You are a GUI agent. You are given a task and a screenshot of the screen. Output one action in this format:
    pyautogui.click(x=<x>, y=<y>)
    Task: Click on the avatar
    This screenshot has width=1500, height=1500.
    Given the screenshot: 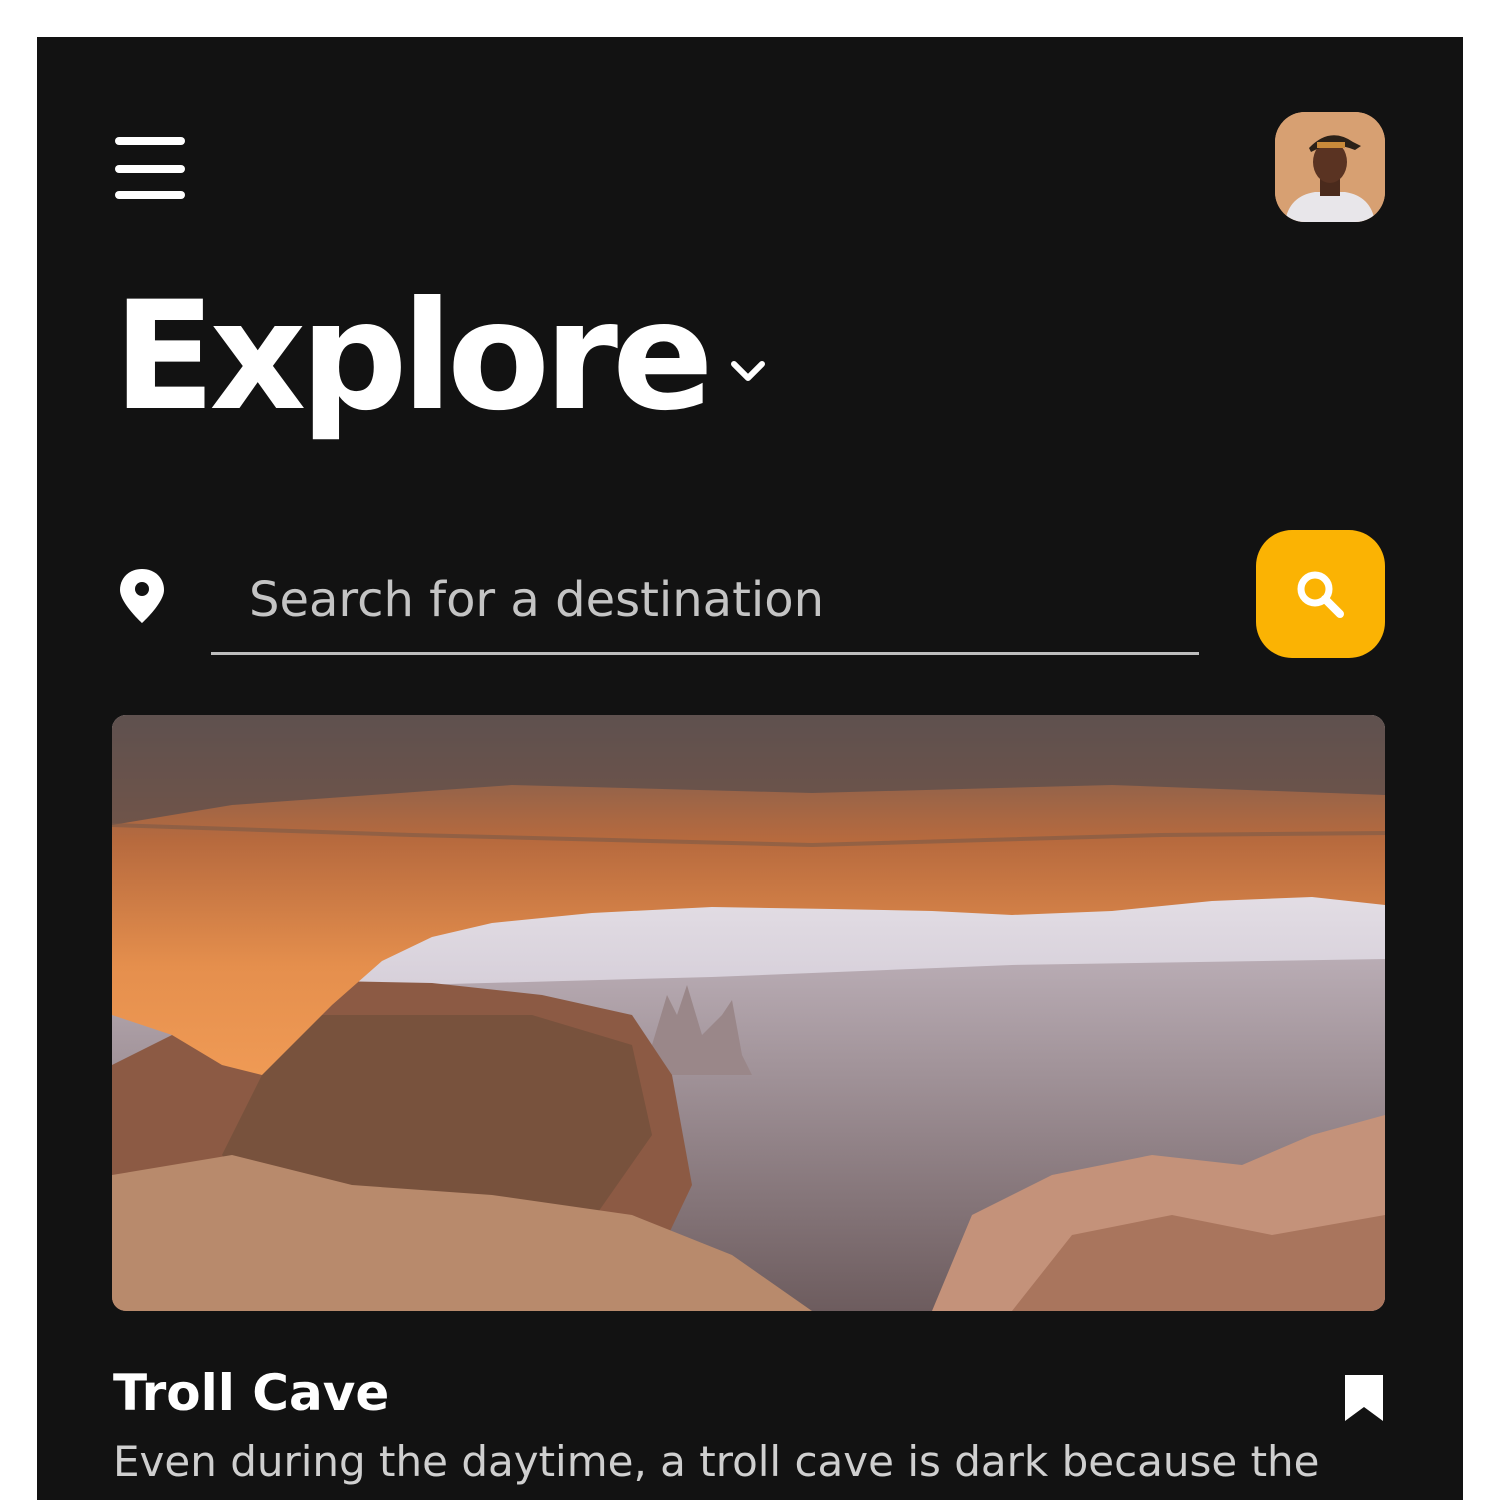 What is the action you would take?
    pyautogui.click(x=1330, y=167)
    